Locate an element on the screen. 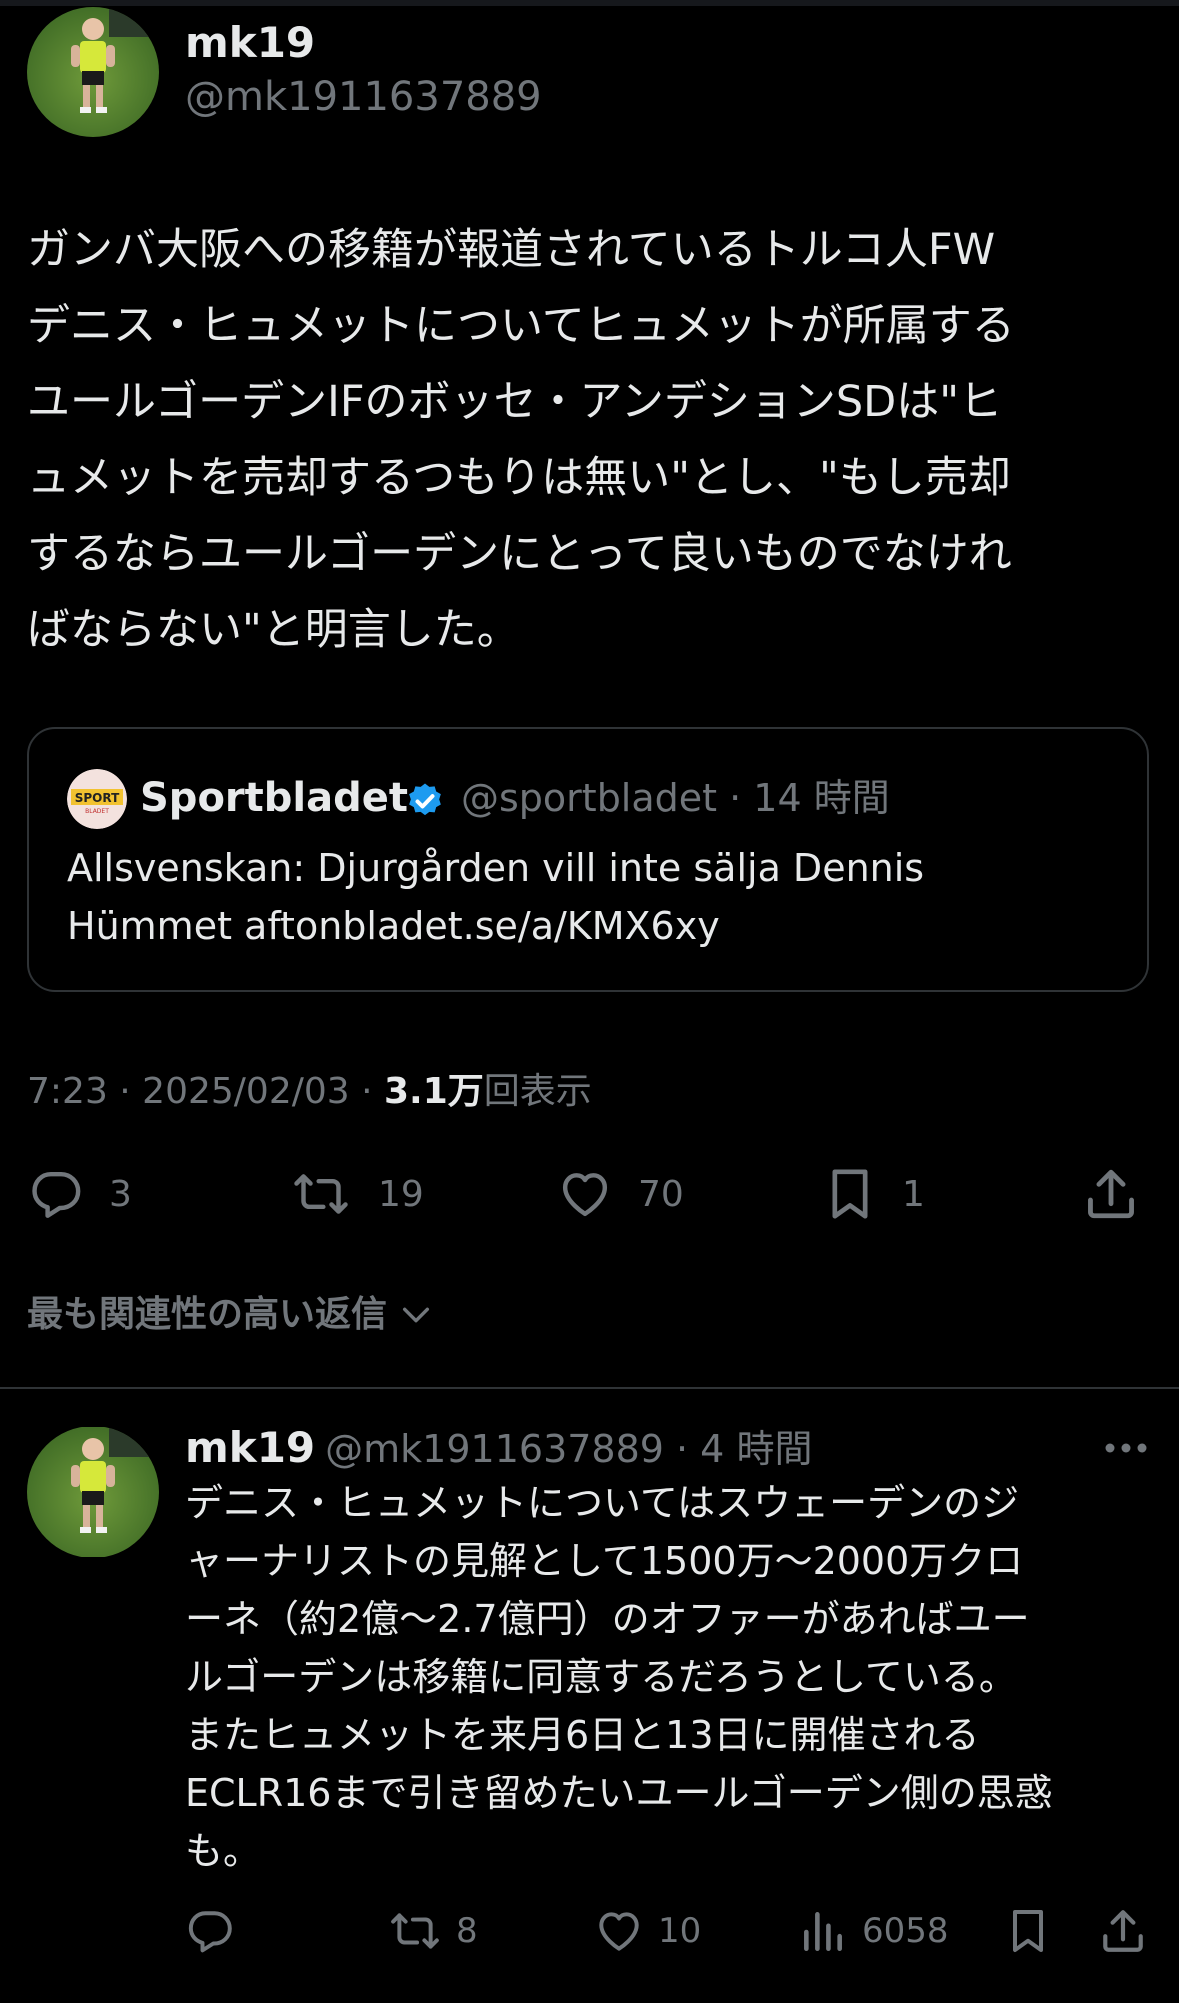 Image resolution: width=1179 pixels, height=2003 pixels. sportbladet-logo-icon: SPORT BLADET is located at coordinates (97, 799).